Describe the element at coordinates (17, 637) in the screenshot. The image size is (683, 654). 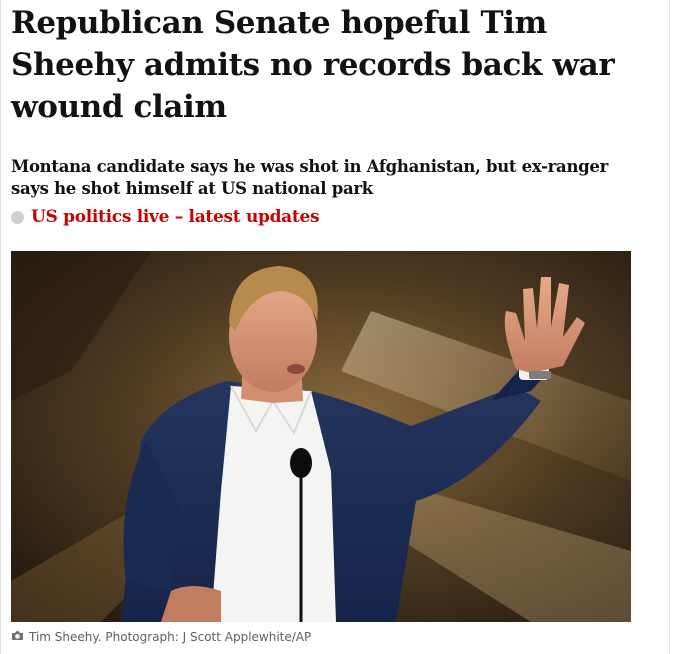
I see `camera-icon` at that location.